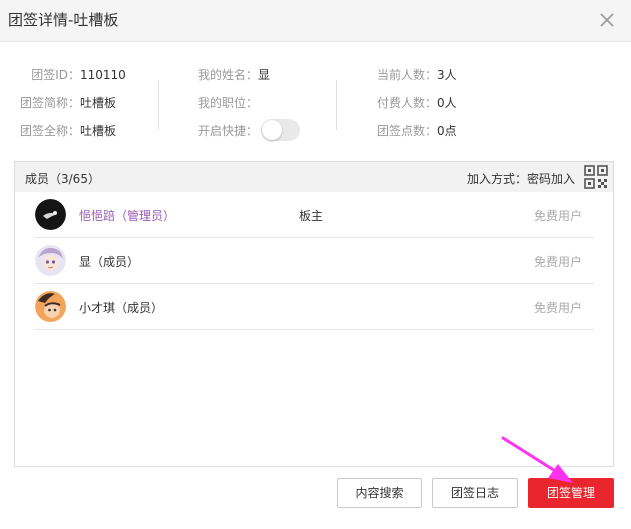  I want to click on member-name: 显（成员）, so click(109, 262).